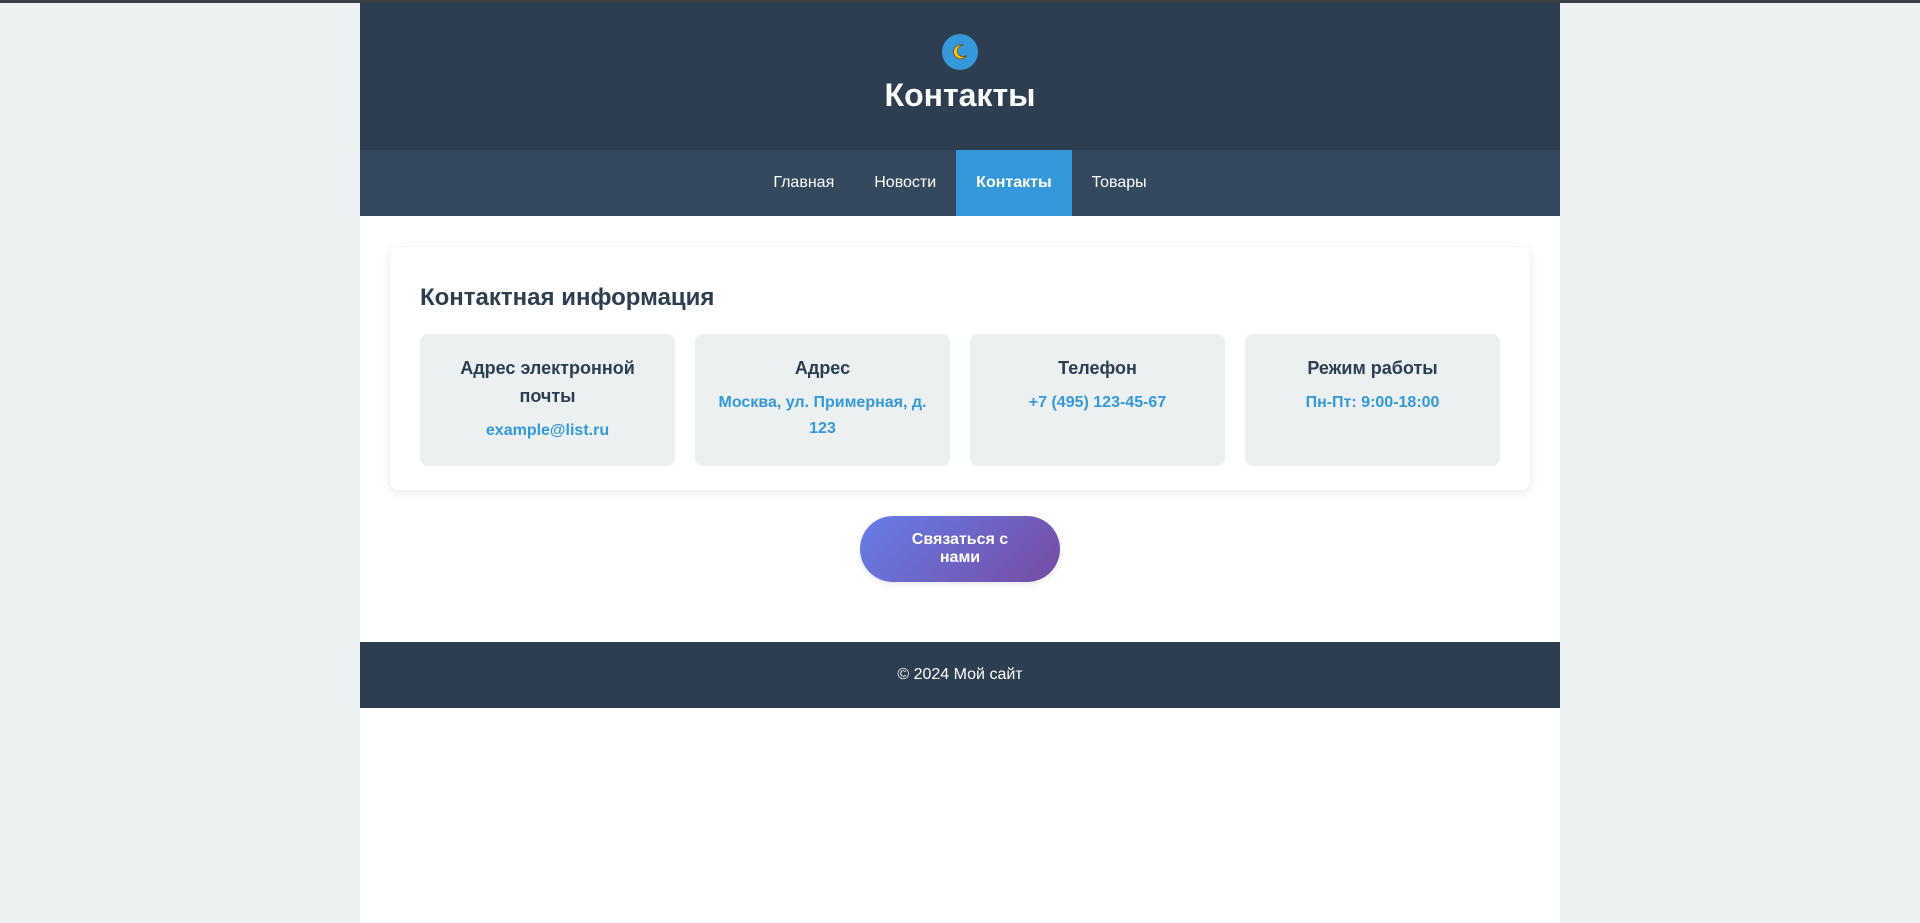 The image size is (1920, 923). What do you see at coordinates (803, 183) in the screenshot?
I see `nav-item-home: Главная` at bounding box center [803, 183].